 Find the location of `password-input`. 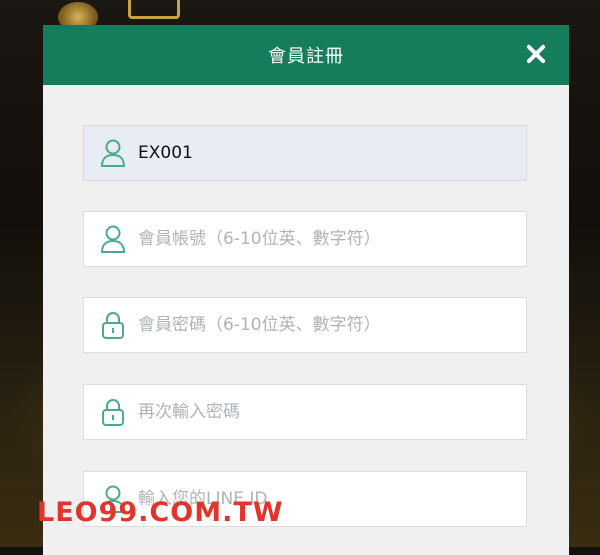

password-input is located at coordinates (332, 325).